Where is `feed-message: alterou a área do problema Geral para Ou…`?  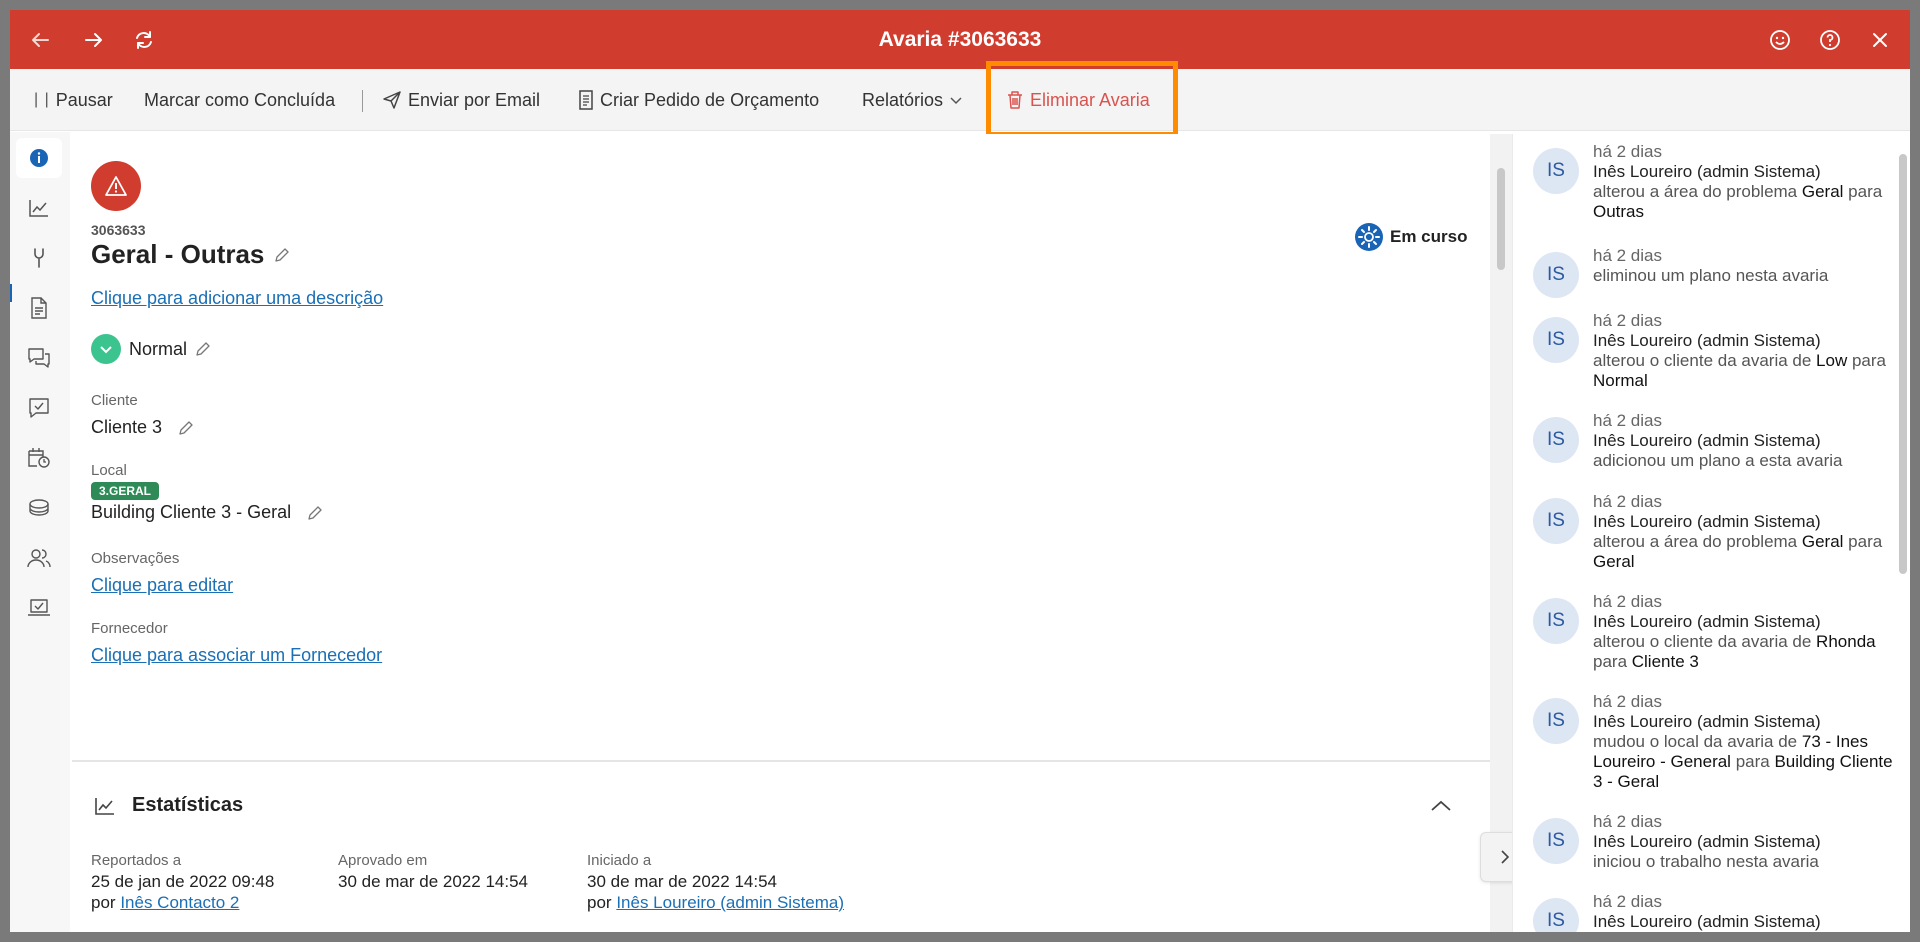 feed-message: alterou a área do problema Geral para Ou… is located at coordinates (1743, 202).